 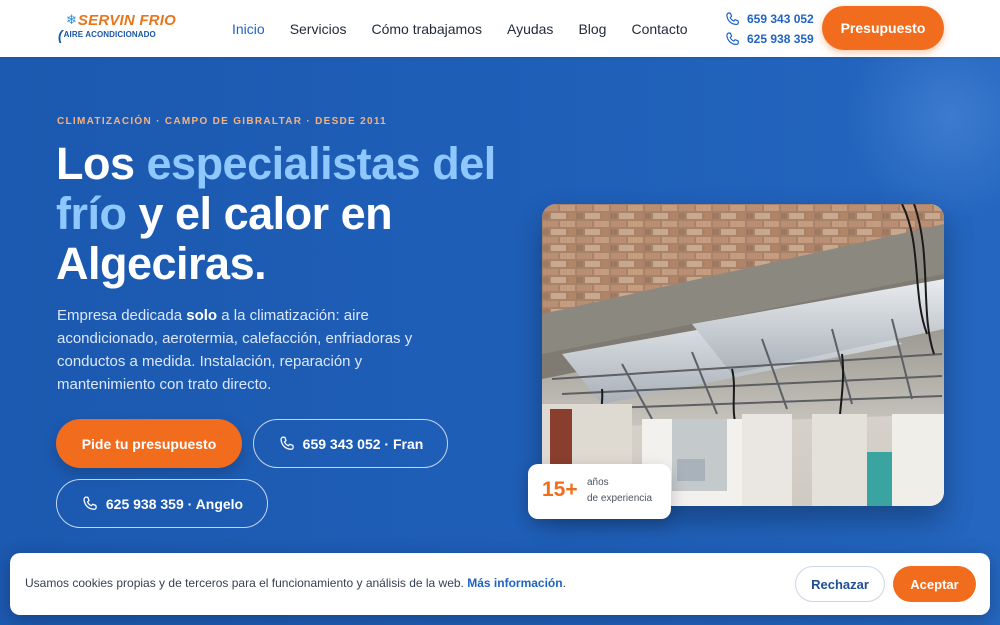 I want to click on experience-years: 15+, so click(x=560, y=489).